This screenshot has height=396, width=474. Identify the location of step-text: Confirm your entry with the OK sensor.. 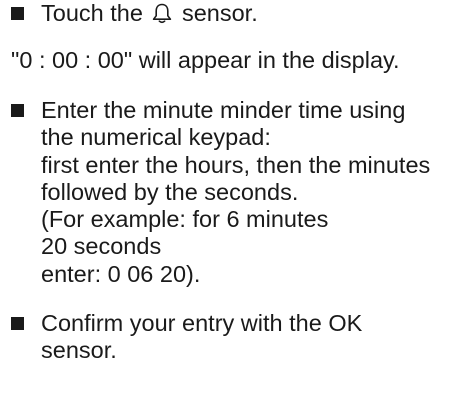
(201, 337).